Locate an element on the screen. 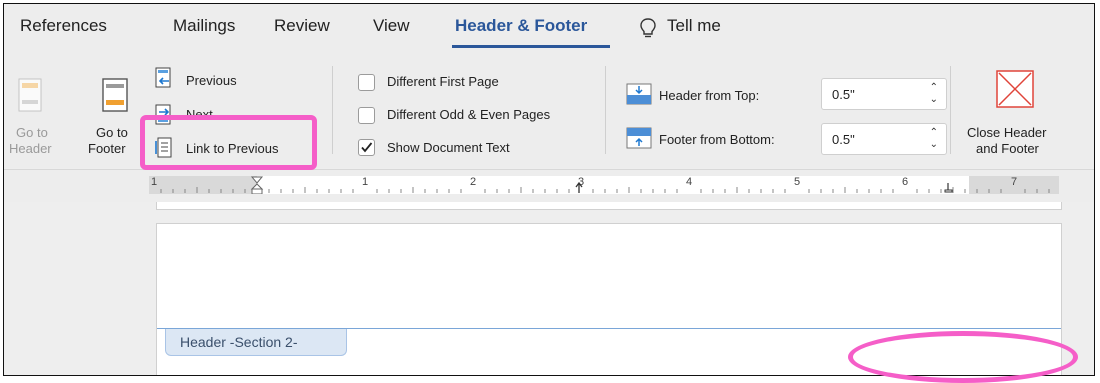  ruler-number: 7 is located at coordinates (1014, 182).